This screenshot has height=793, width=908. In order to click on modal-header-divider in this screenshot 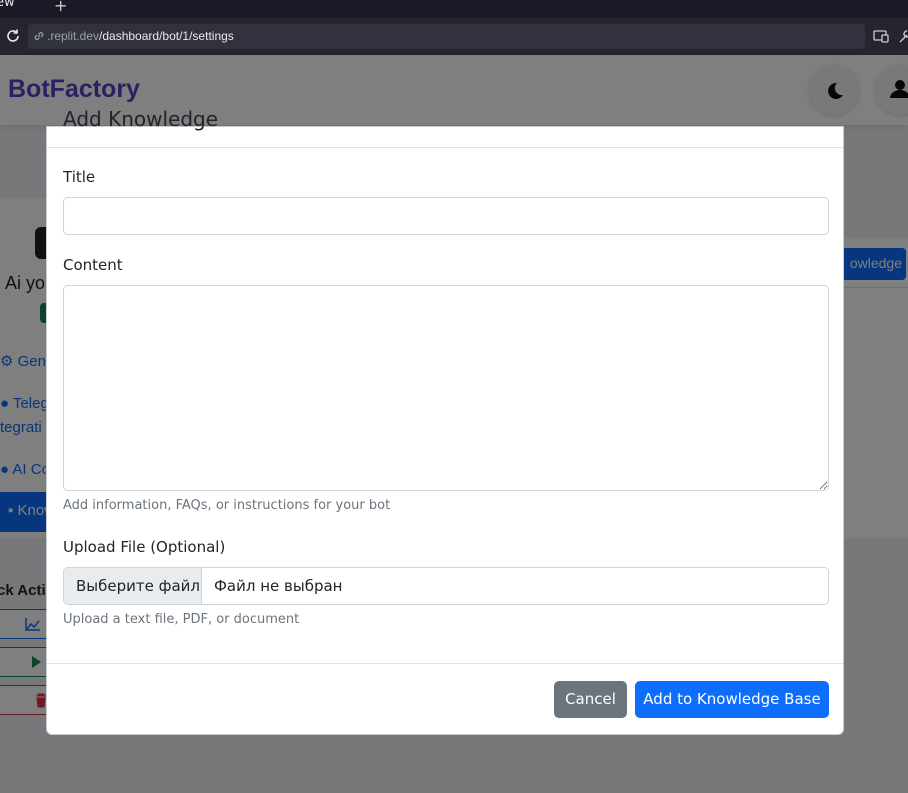, I will do `click(445, 147)`.